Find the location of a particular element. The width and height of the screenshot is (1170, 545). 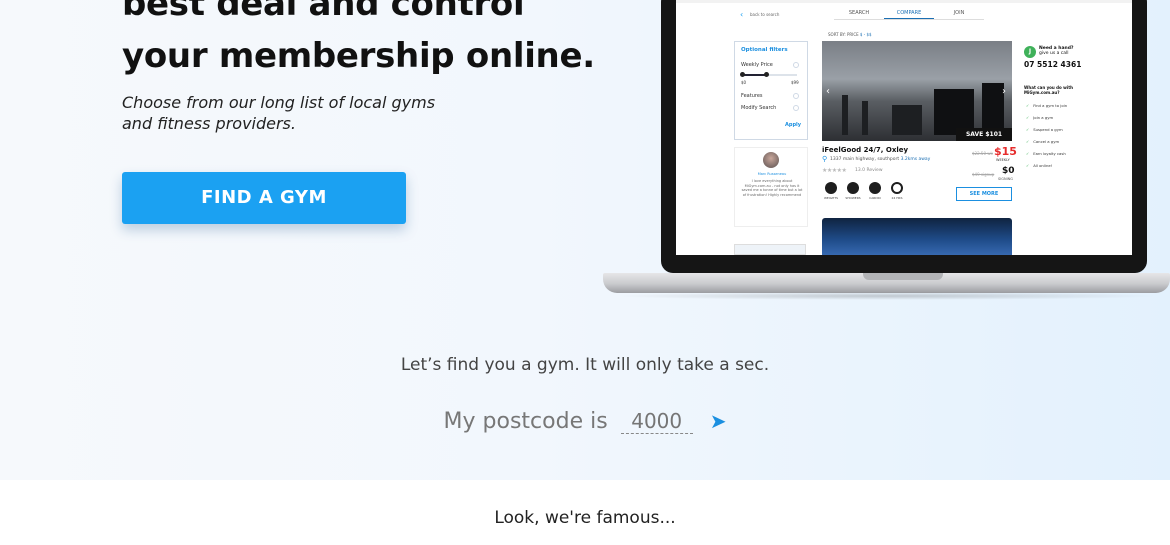

clock-icon is located at coordinates (897, 188).